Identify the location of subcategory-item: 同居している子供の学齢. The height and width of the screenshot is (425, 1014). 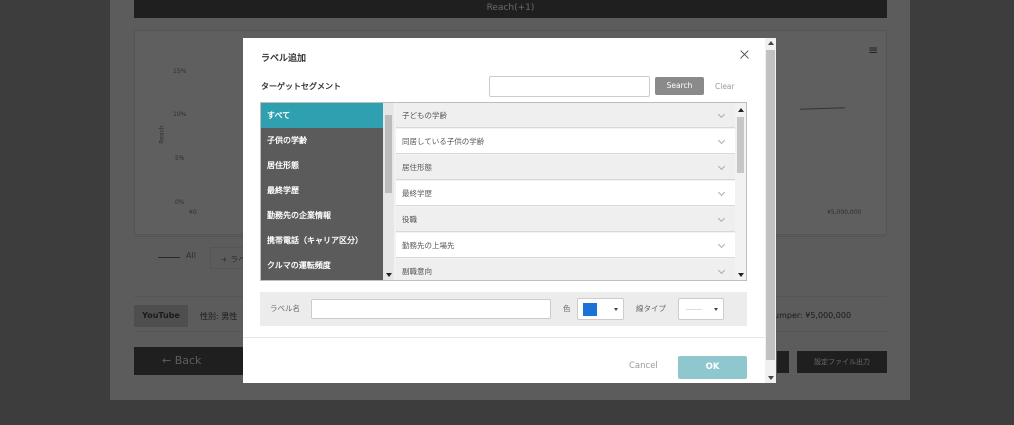
(565, 141).